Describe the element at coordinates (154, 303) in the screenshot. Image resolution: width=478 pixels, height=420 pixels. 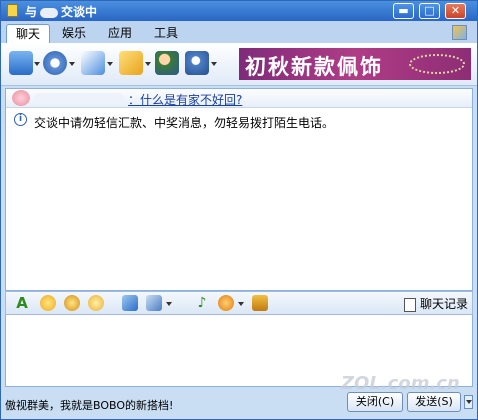
I see `image-icon` at that location.